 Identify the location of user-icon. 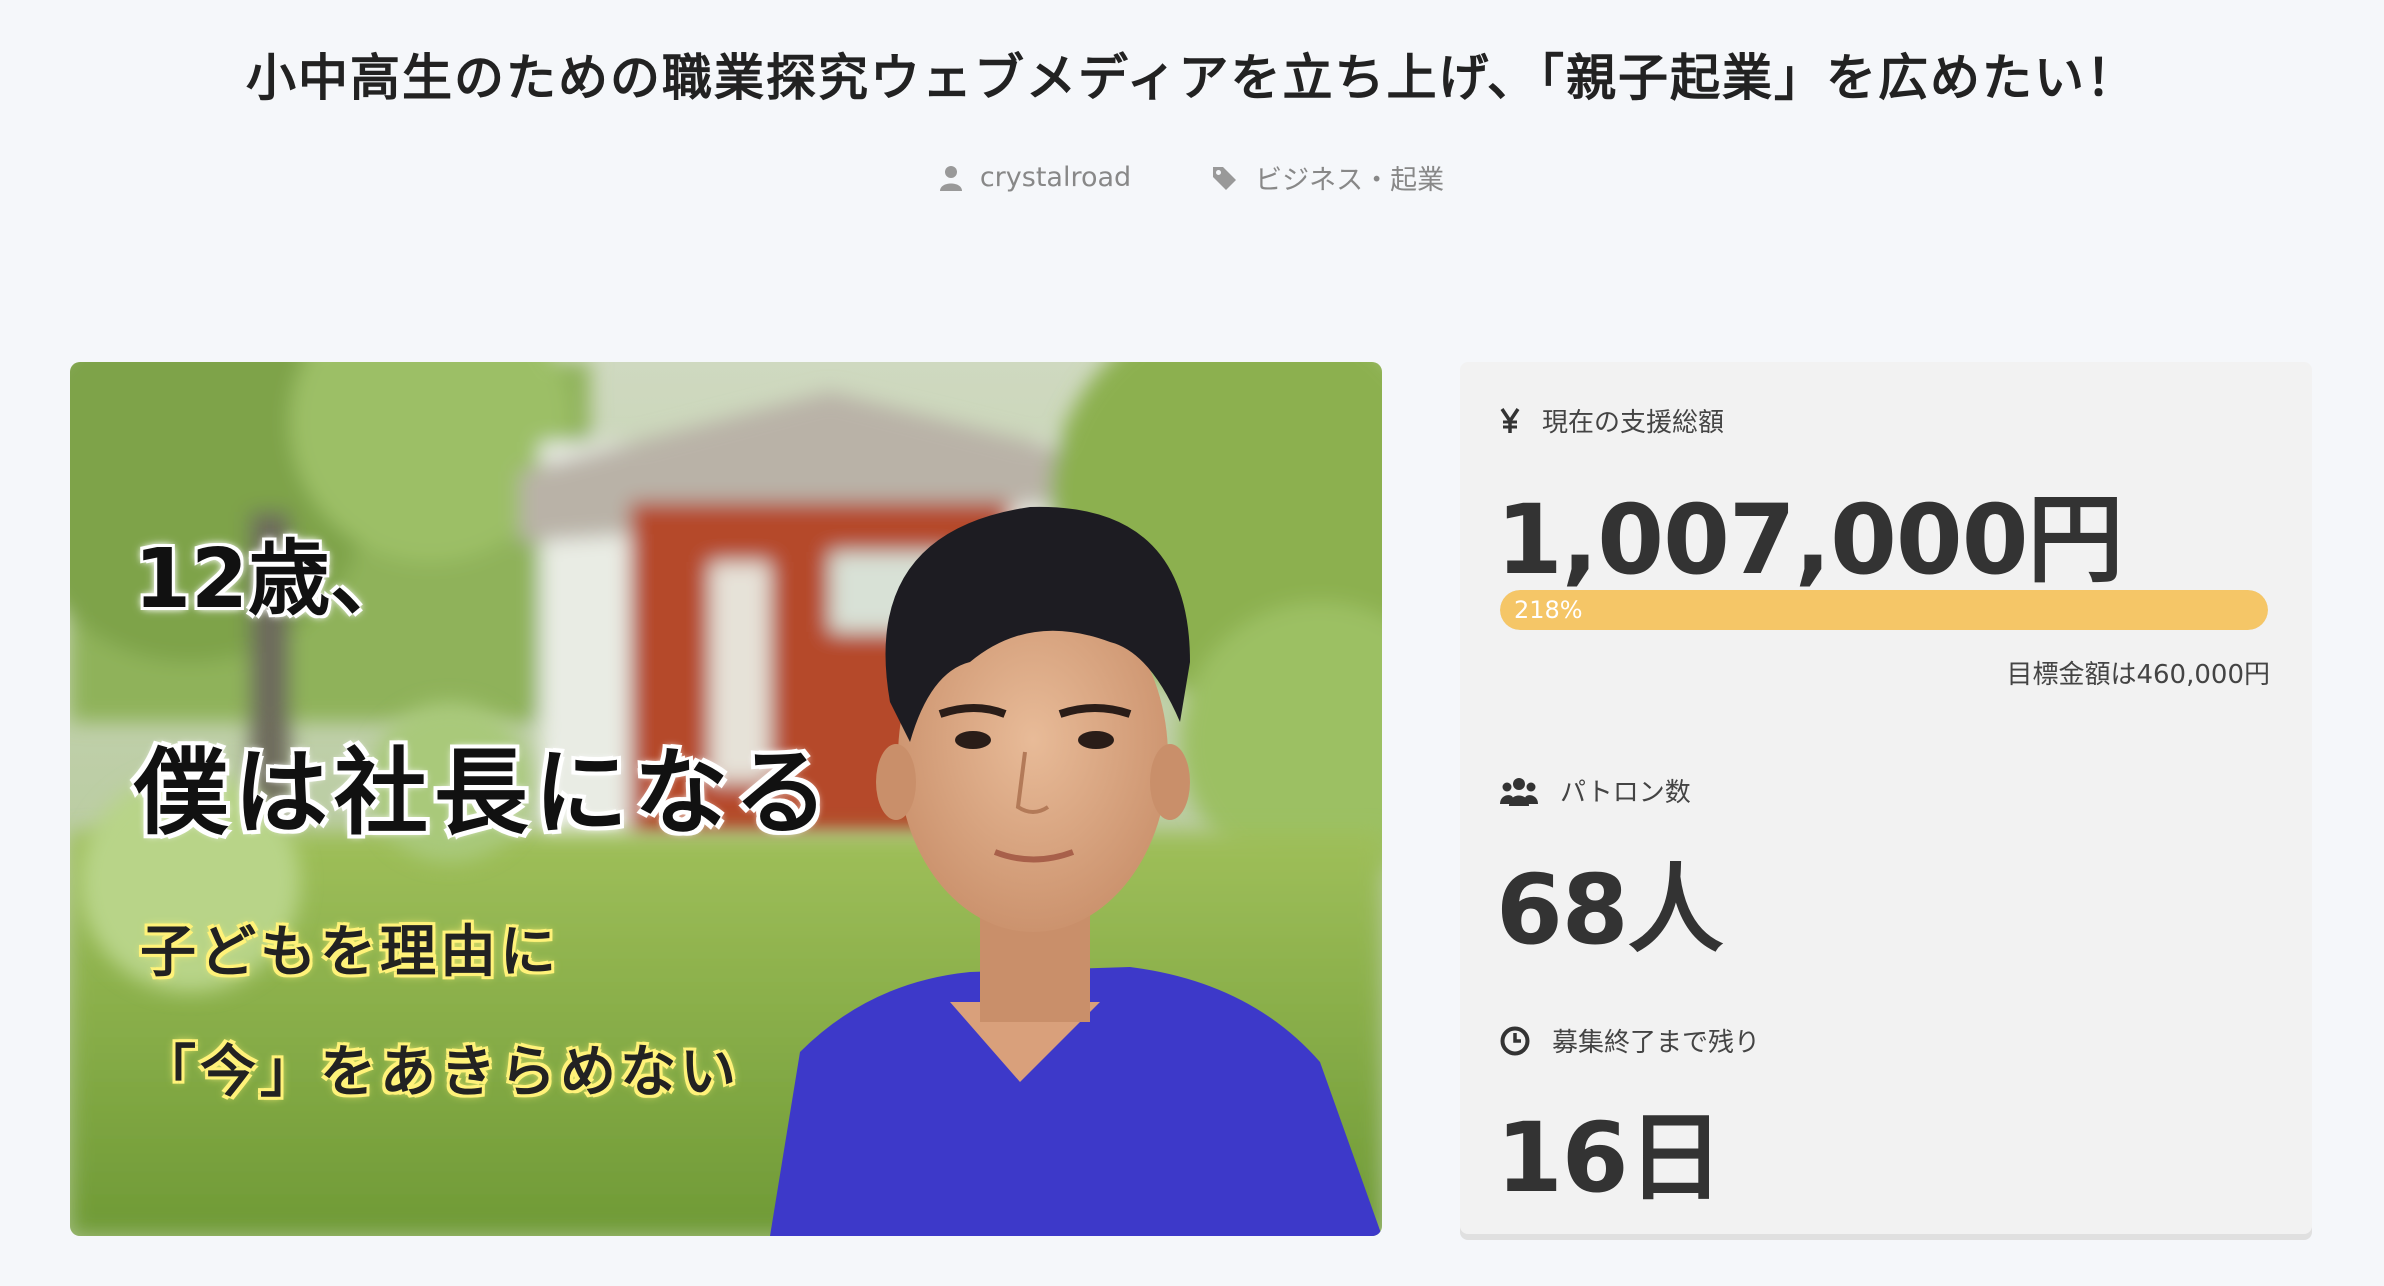
(950, 178).